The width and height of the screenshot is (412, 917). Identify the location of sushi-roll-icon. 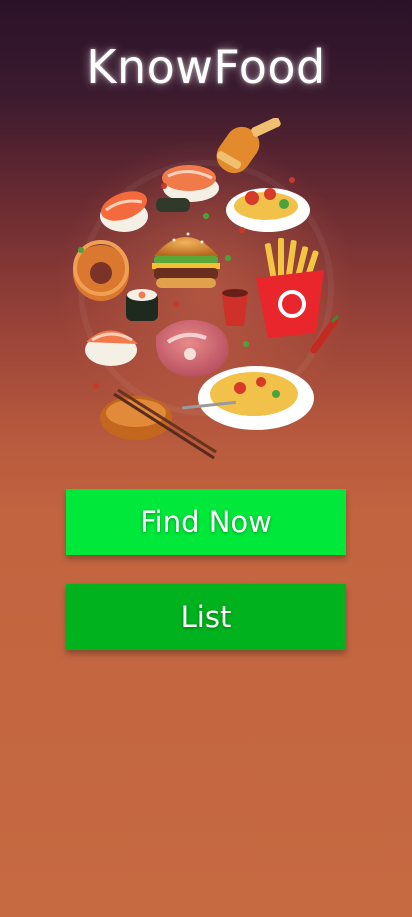
(142, 305).